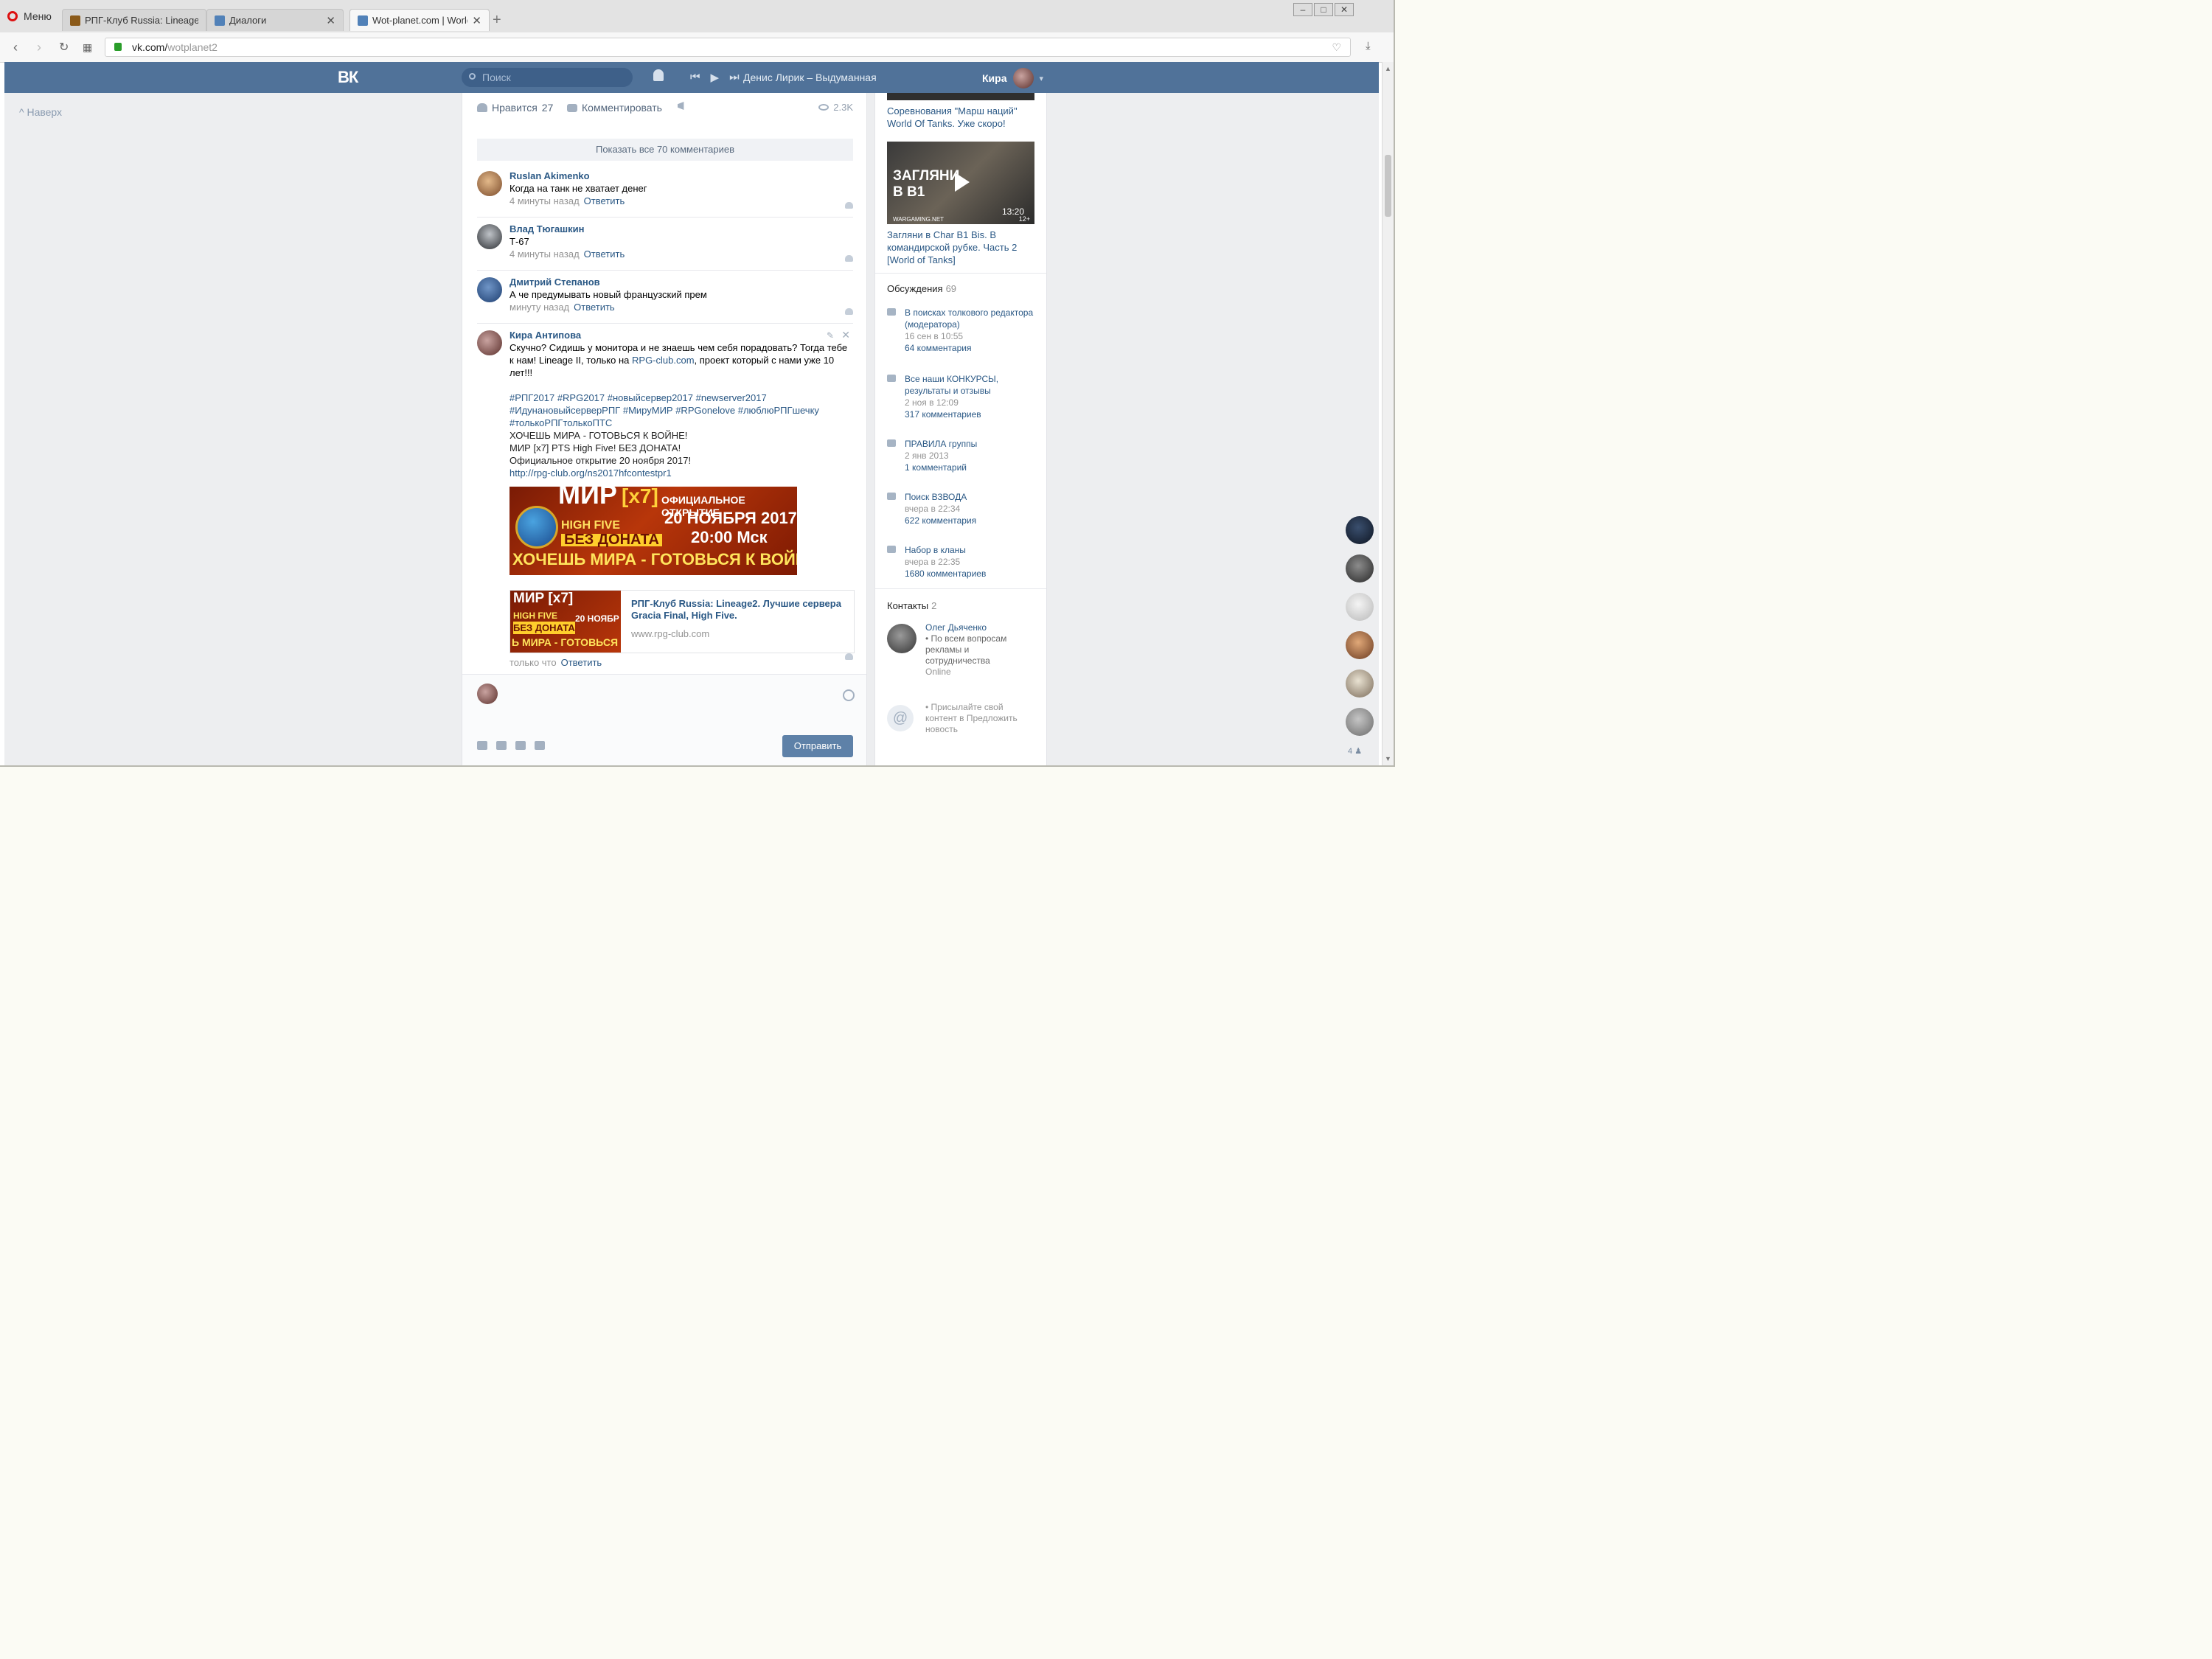 The height and width of the screenshot is (1659, 2212). What do you see at coordinates (960, 183) in the screenshot?
I see `video-thumbnail: ЗАГЛЯНИ В В1 13:20 12+ WARGAMING.NET` at bounding box center [960, 183].